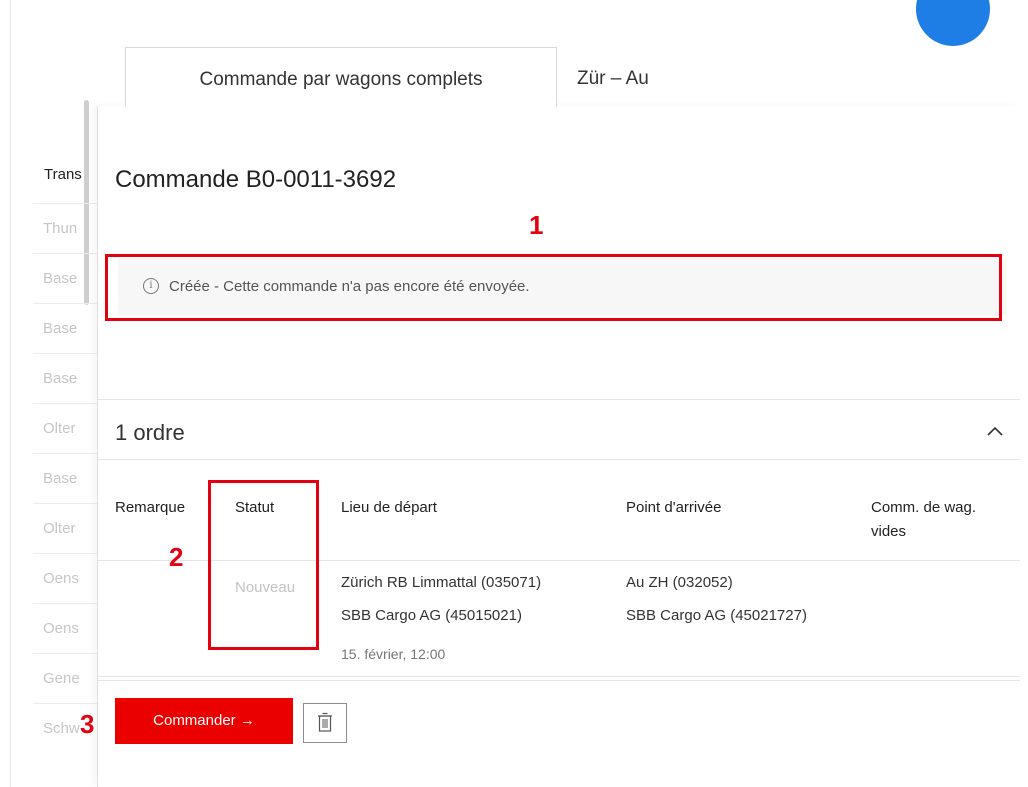  What do you see at coordinates (204, 721) in the screenshot?
I see `order-submit-button: Commander →` at bounding box center [204, 721].